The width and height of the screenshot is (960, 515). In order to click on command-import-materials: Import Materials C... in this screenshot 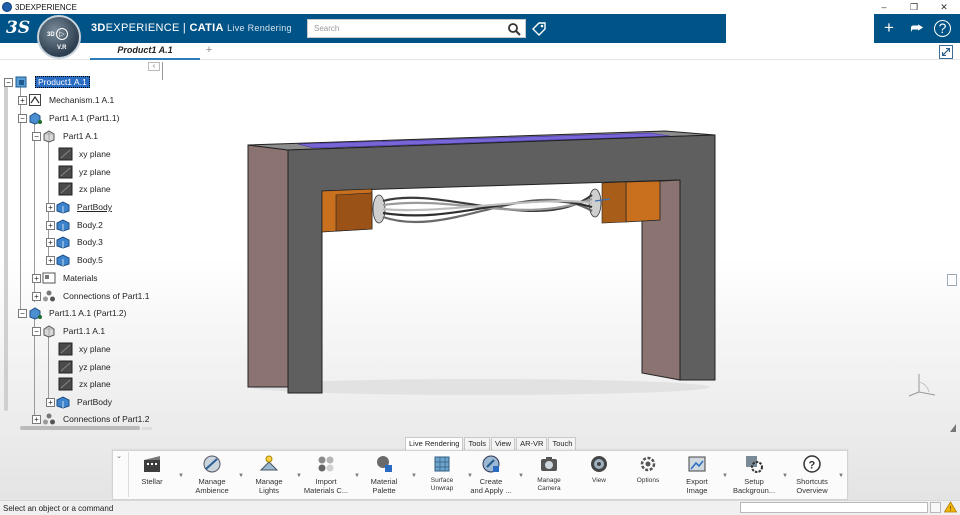, I will do `click(326, 476)`.